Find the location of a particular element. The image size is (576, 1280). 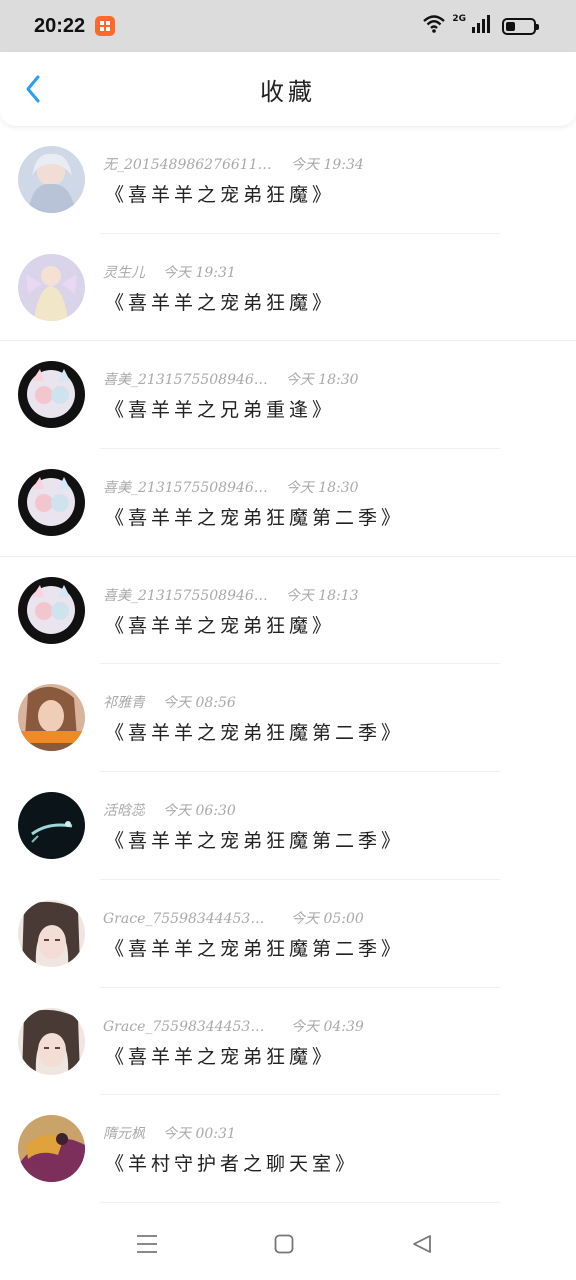

top-nav-bar: 收藏 is located at coordinates (288, 89).